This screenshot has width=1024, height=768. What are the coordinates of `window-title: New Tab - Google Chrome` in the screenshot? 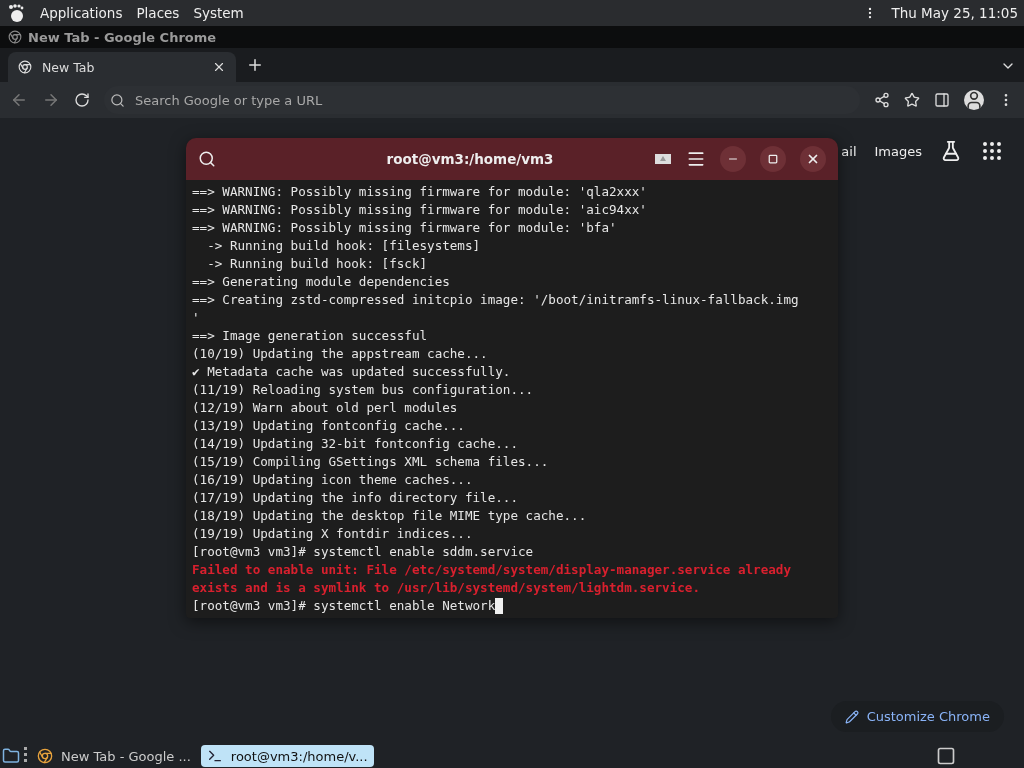 It's located at (122, 37).